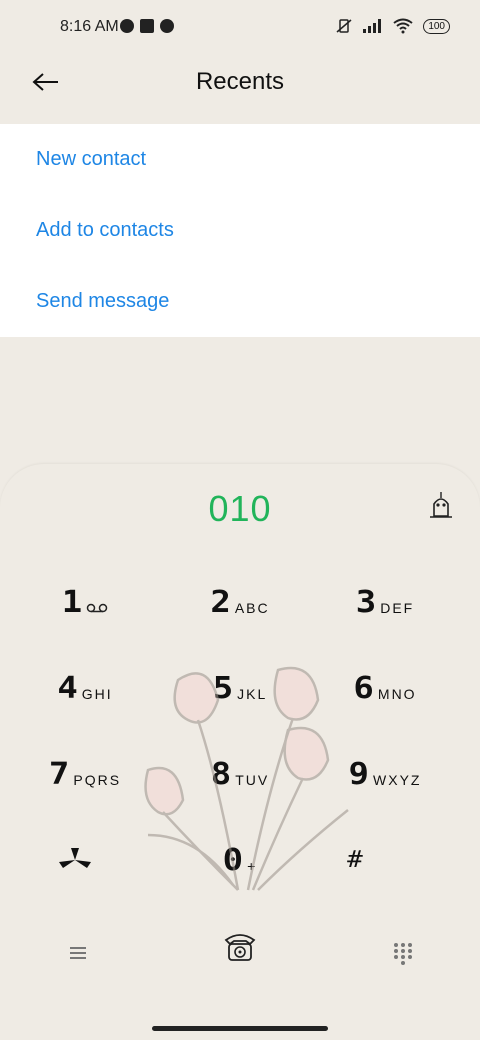 The height and width of the screenshot is (1040, 480). What do you see at coordinates (397, 780) in the screenshot?
I see `key-letters: WXYZ` at bounding box center [397, 780].